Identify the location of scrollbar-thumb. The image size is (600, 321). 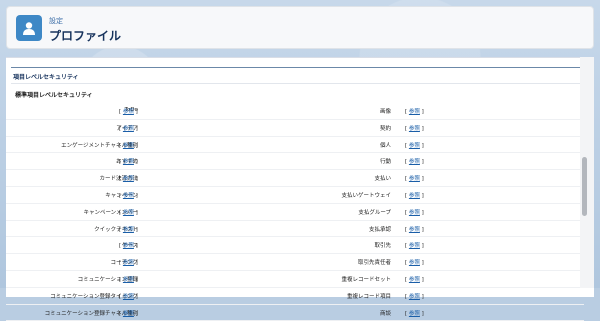
(584, 186).